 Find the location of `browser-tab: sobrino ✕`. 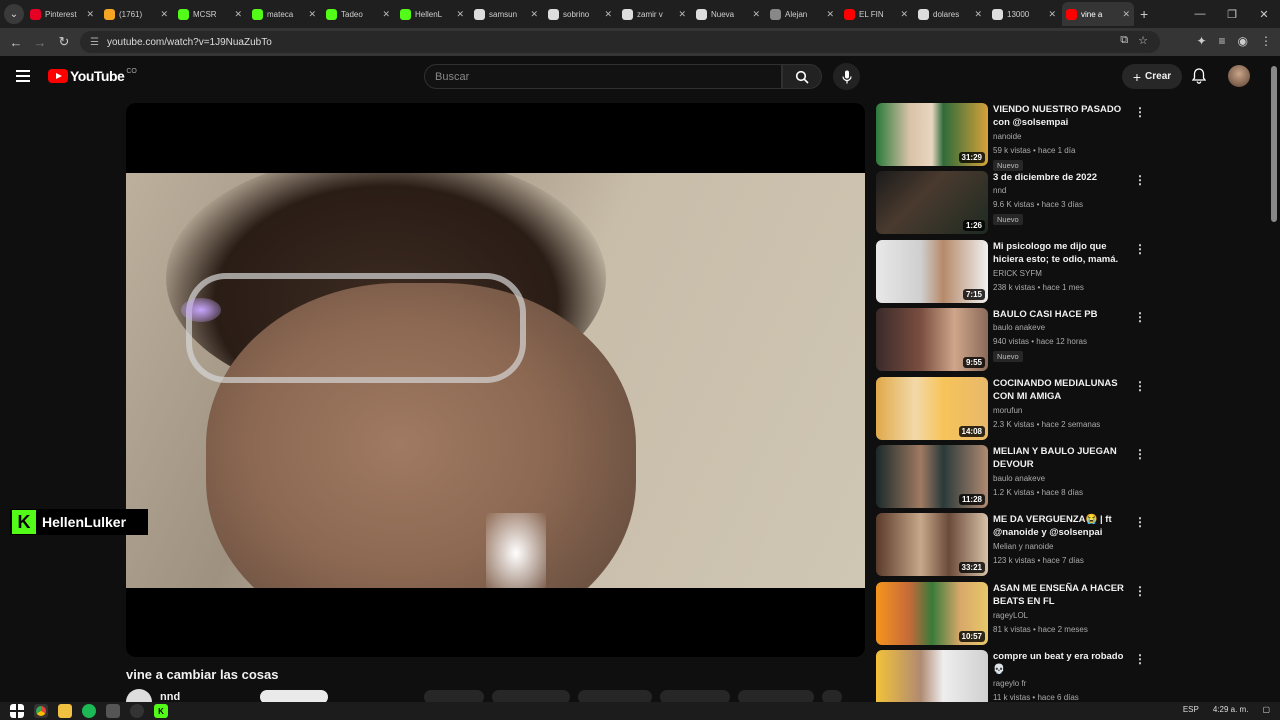

browser-tab: sobrino ✕ is located at coordinates (580, 14).